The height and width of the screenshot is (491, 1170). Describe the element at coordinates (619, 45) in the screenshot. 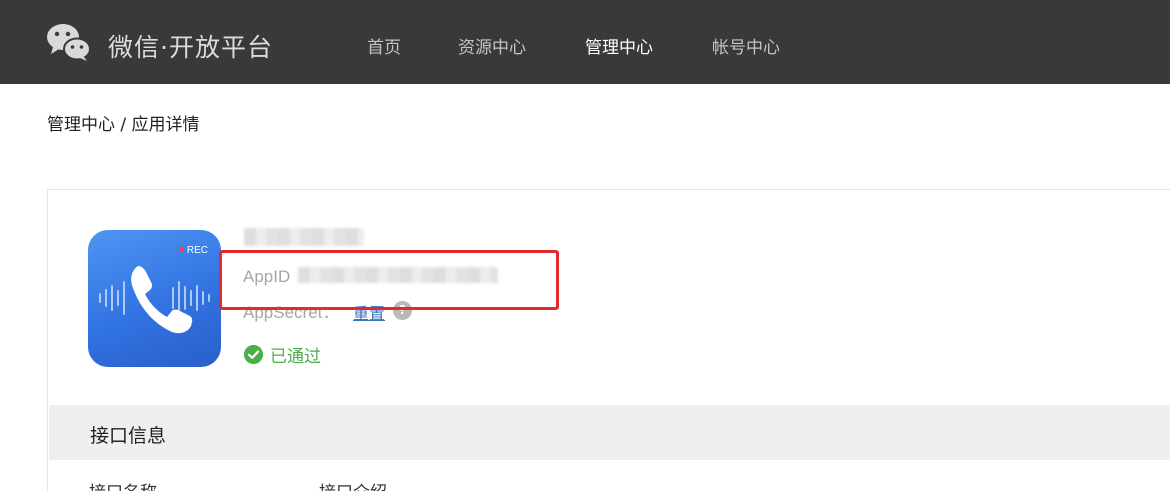

I see `nav-management-center: 管理中心` at that location.